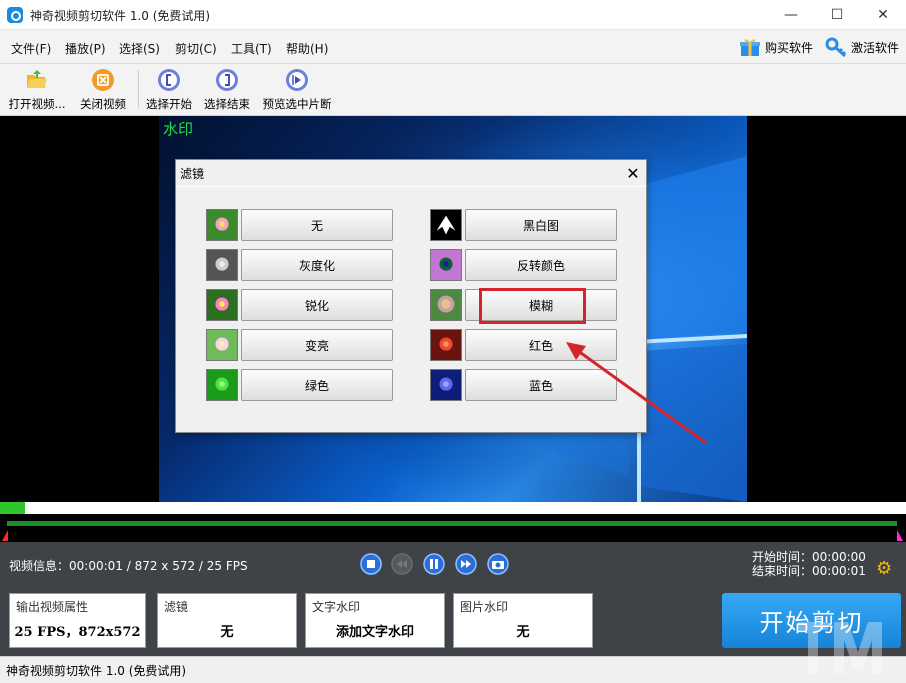  I want to click on stop-icon, so click(371, 564).